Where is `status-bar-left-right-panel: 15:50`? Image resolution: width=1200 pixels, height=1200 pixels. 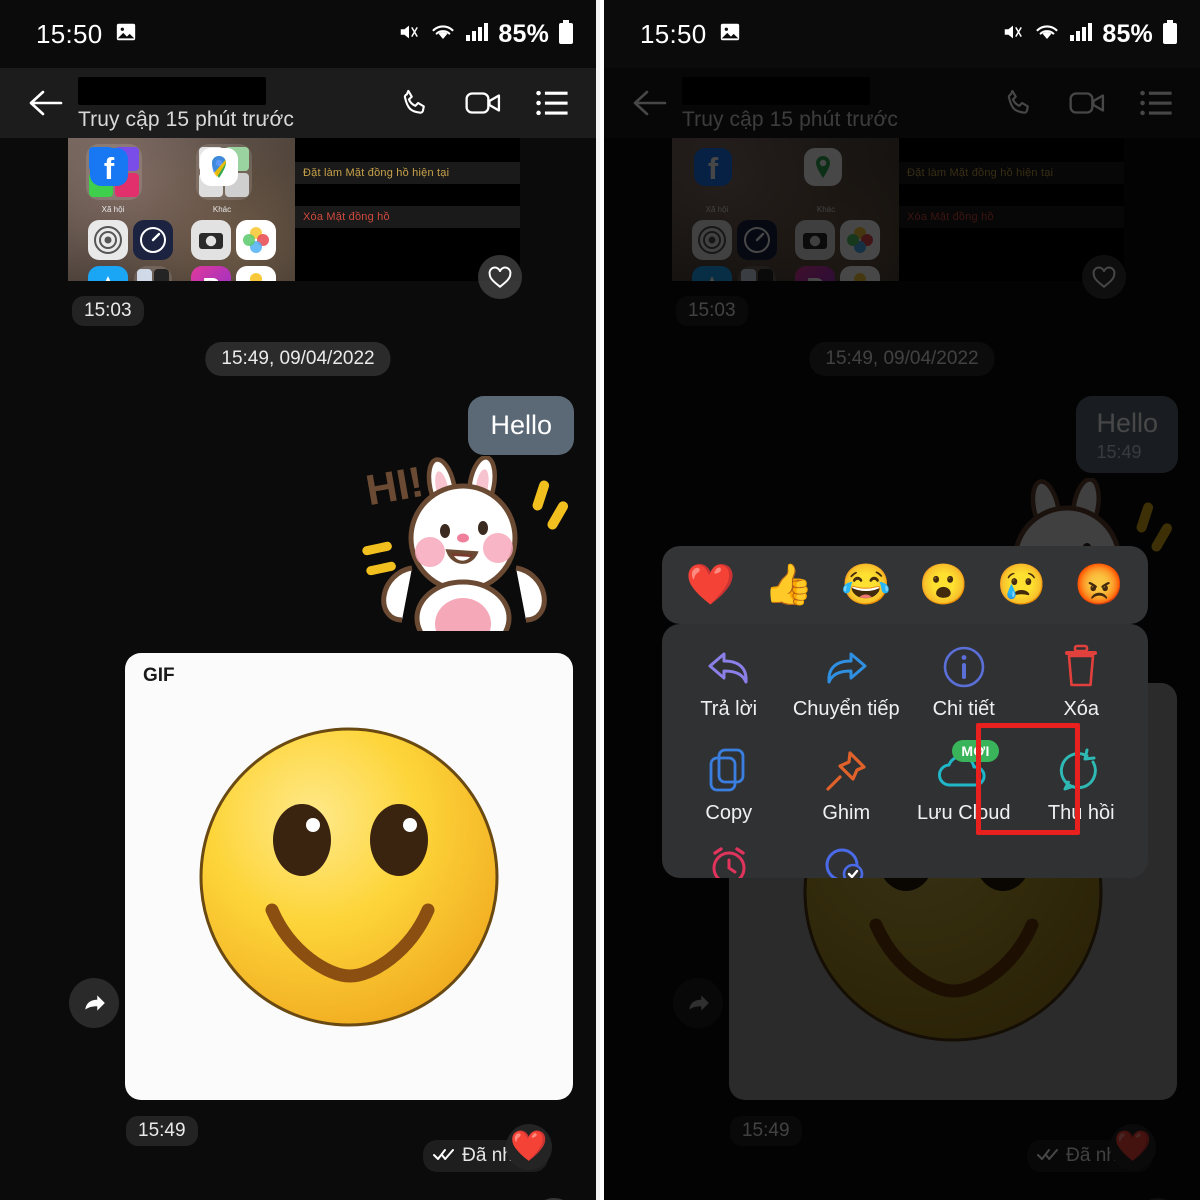 status-bar-left-right-panel: 15:50 is located at coordinates (690, 34).